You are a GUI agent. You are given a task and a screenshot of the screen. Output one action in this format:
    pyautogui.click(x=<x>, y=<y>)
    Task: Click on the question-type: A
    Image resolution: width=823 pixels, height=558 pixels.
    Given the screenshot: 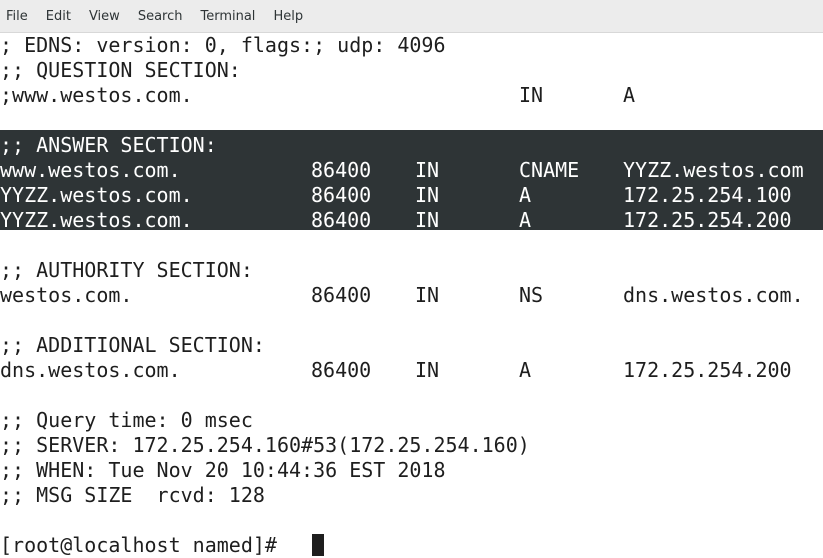 What is the action you would take?
    pyautogui.click(x=629, y=95)
    